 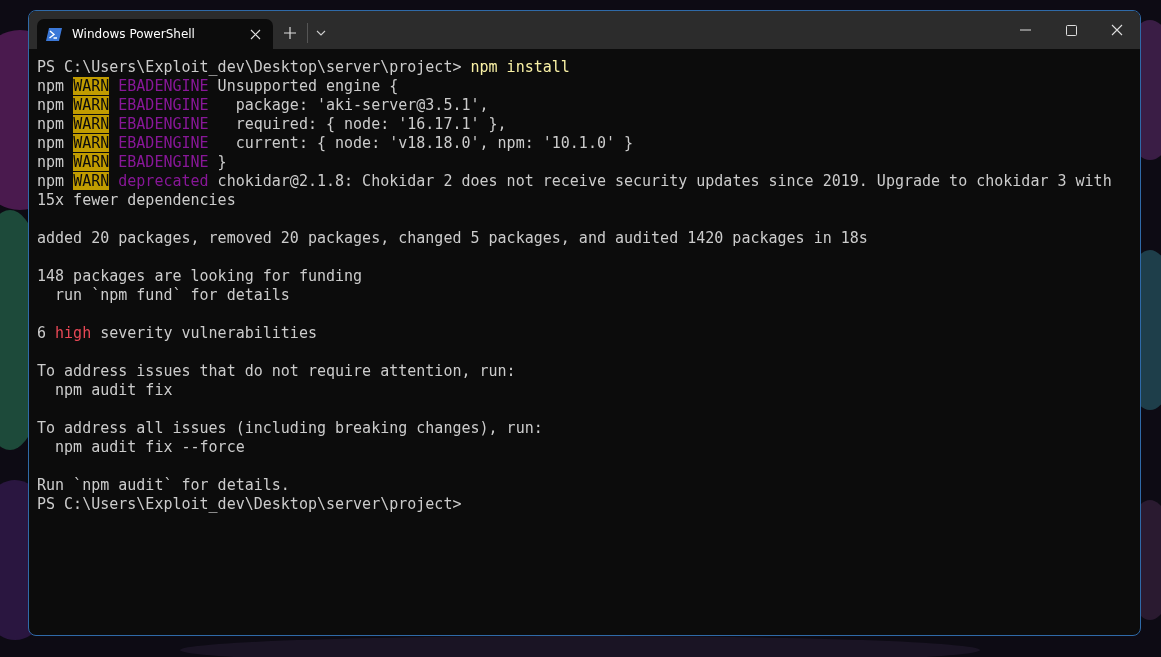 What do you see at coordinates (434, 143) in the screenshot?
I see `terminal-text: current: { node: 'v18.18.0', npm: '10.1.0' }` at bounding box center [434, 143].